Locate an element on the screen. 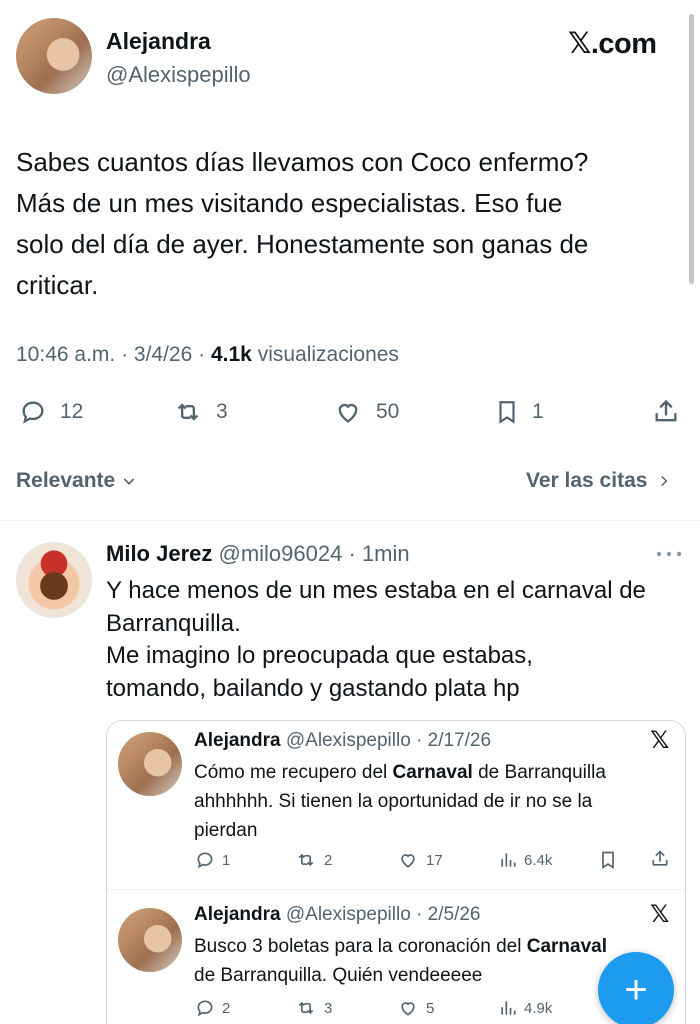 The width and height of the screenshot is (700, 1024). tweet-text-line: criticar. is located at coordinates (57, 285).